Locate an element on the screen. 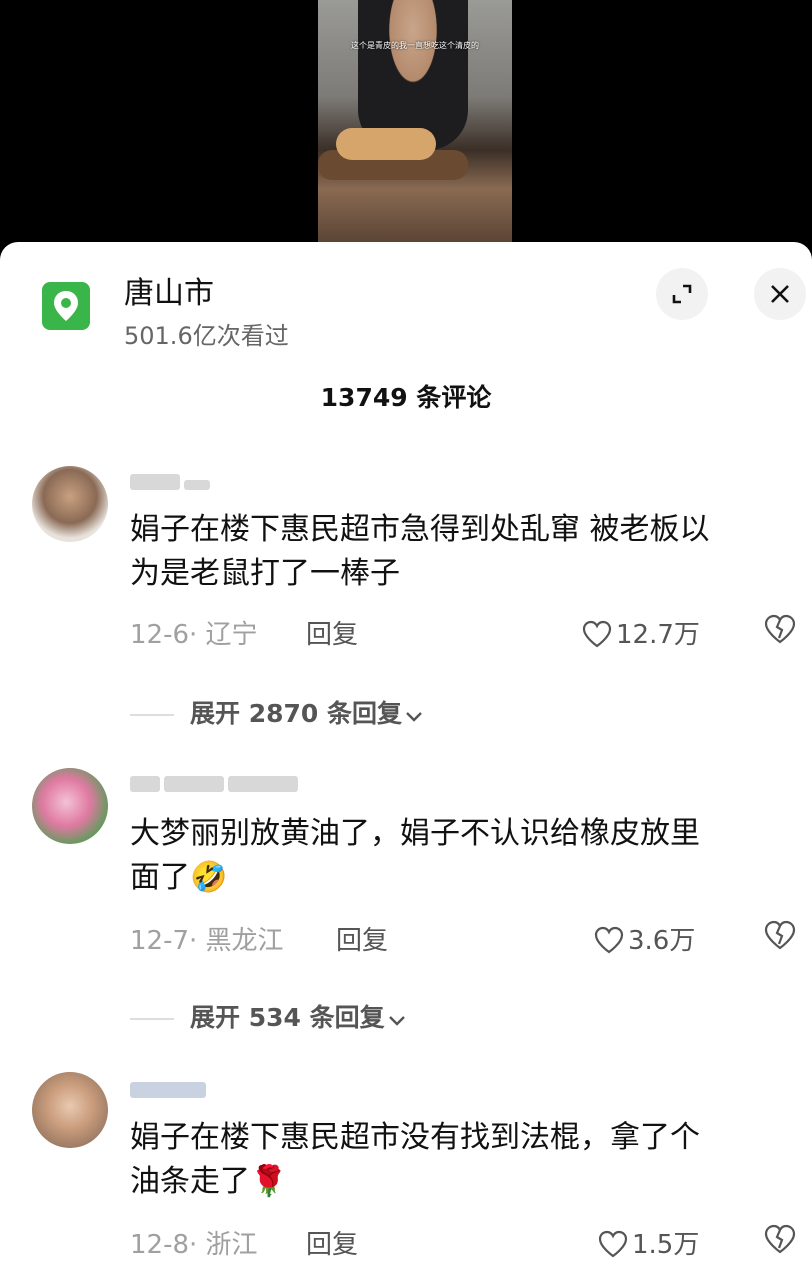 The height and width of the screenshot is (1274, 812). like-button: 12.7万 is located at coordinates (641, 632).